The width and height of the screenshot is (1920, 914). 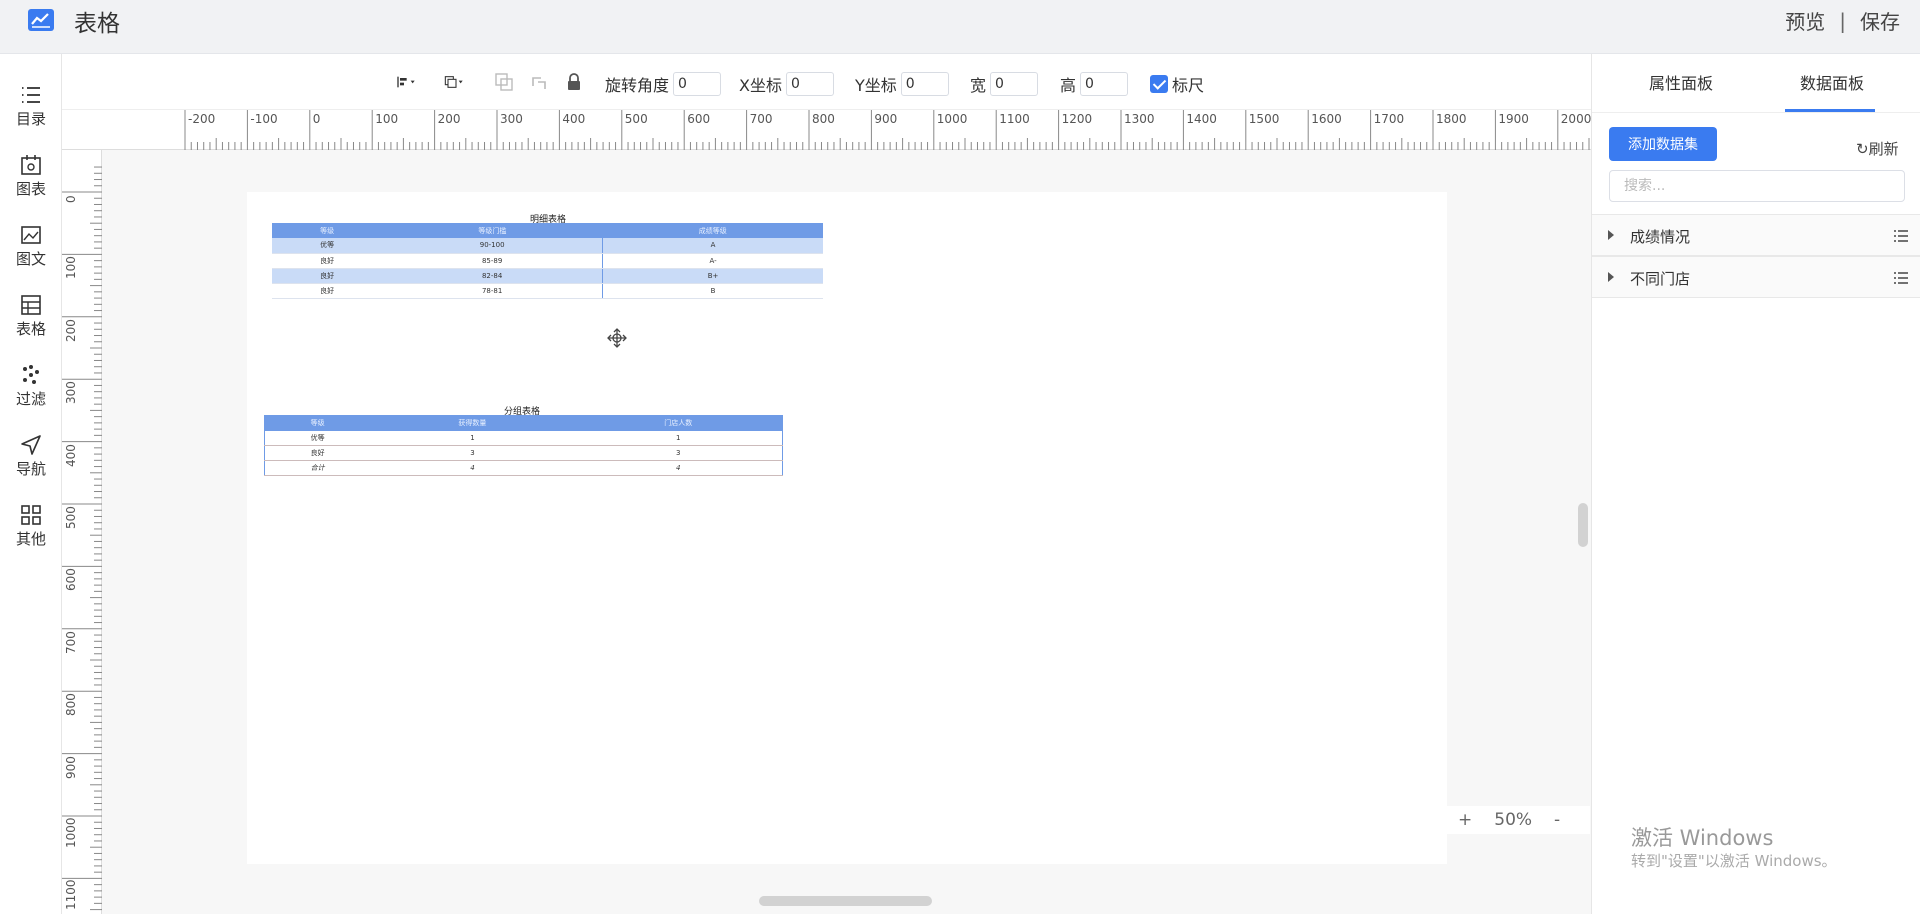 I want to click on save-button: 保存, so click(x=1880, y=20).